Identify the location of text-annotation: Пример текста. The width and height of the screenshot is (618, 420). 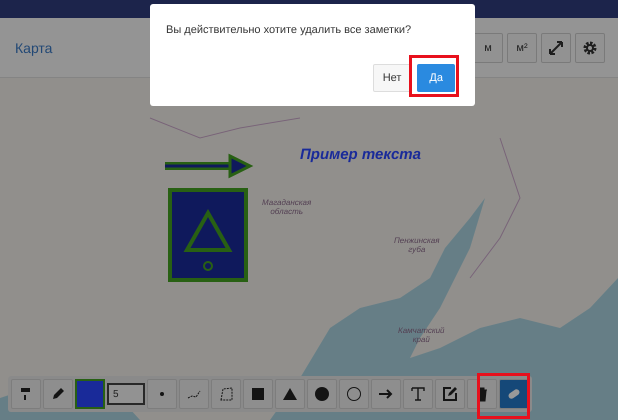
(360, 154).